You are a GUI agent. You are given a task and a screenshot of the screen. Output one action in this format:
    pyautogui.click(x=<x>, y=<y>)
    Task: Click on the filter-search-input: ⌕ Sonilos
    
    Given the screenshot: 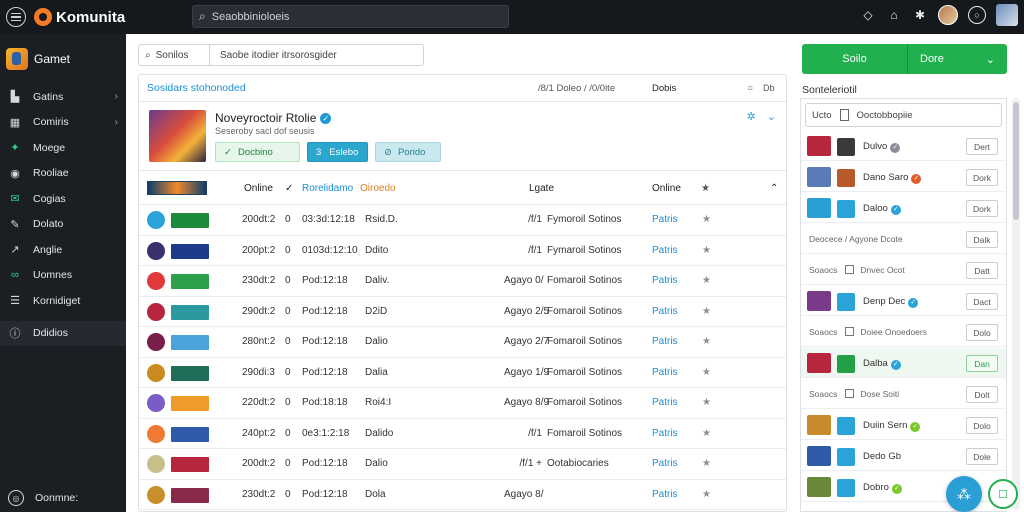 What is the action you would take?
    pyautogui.click(x=174, y=55)
    